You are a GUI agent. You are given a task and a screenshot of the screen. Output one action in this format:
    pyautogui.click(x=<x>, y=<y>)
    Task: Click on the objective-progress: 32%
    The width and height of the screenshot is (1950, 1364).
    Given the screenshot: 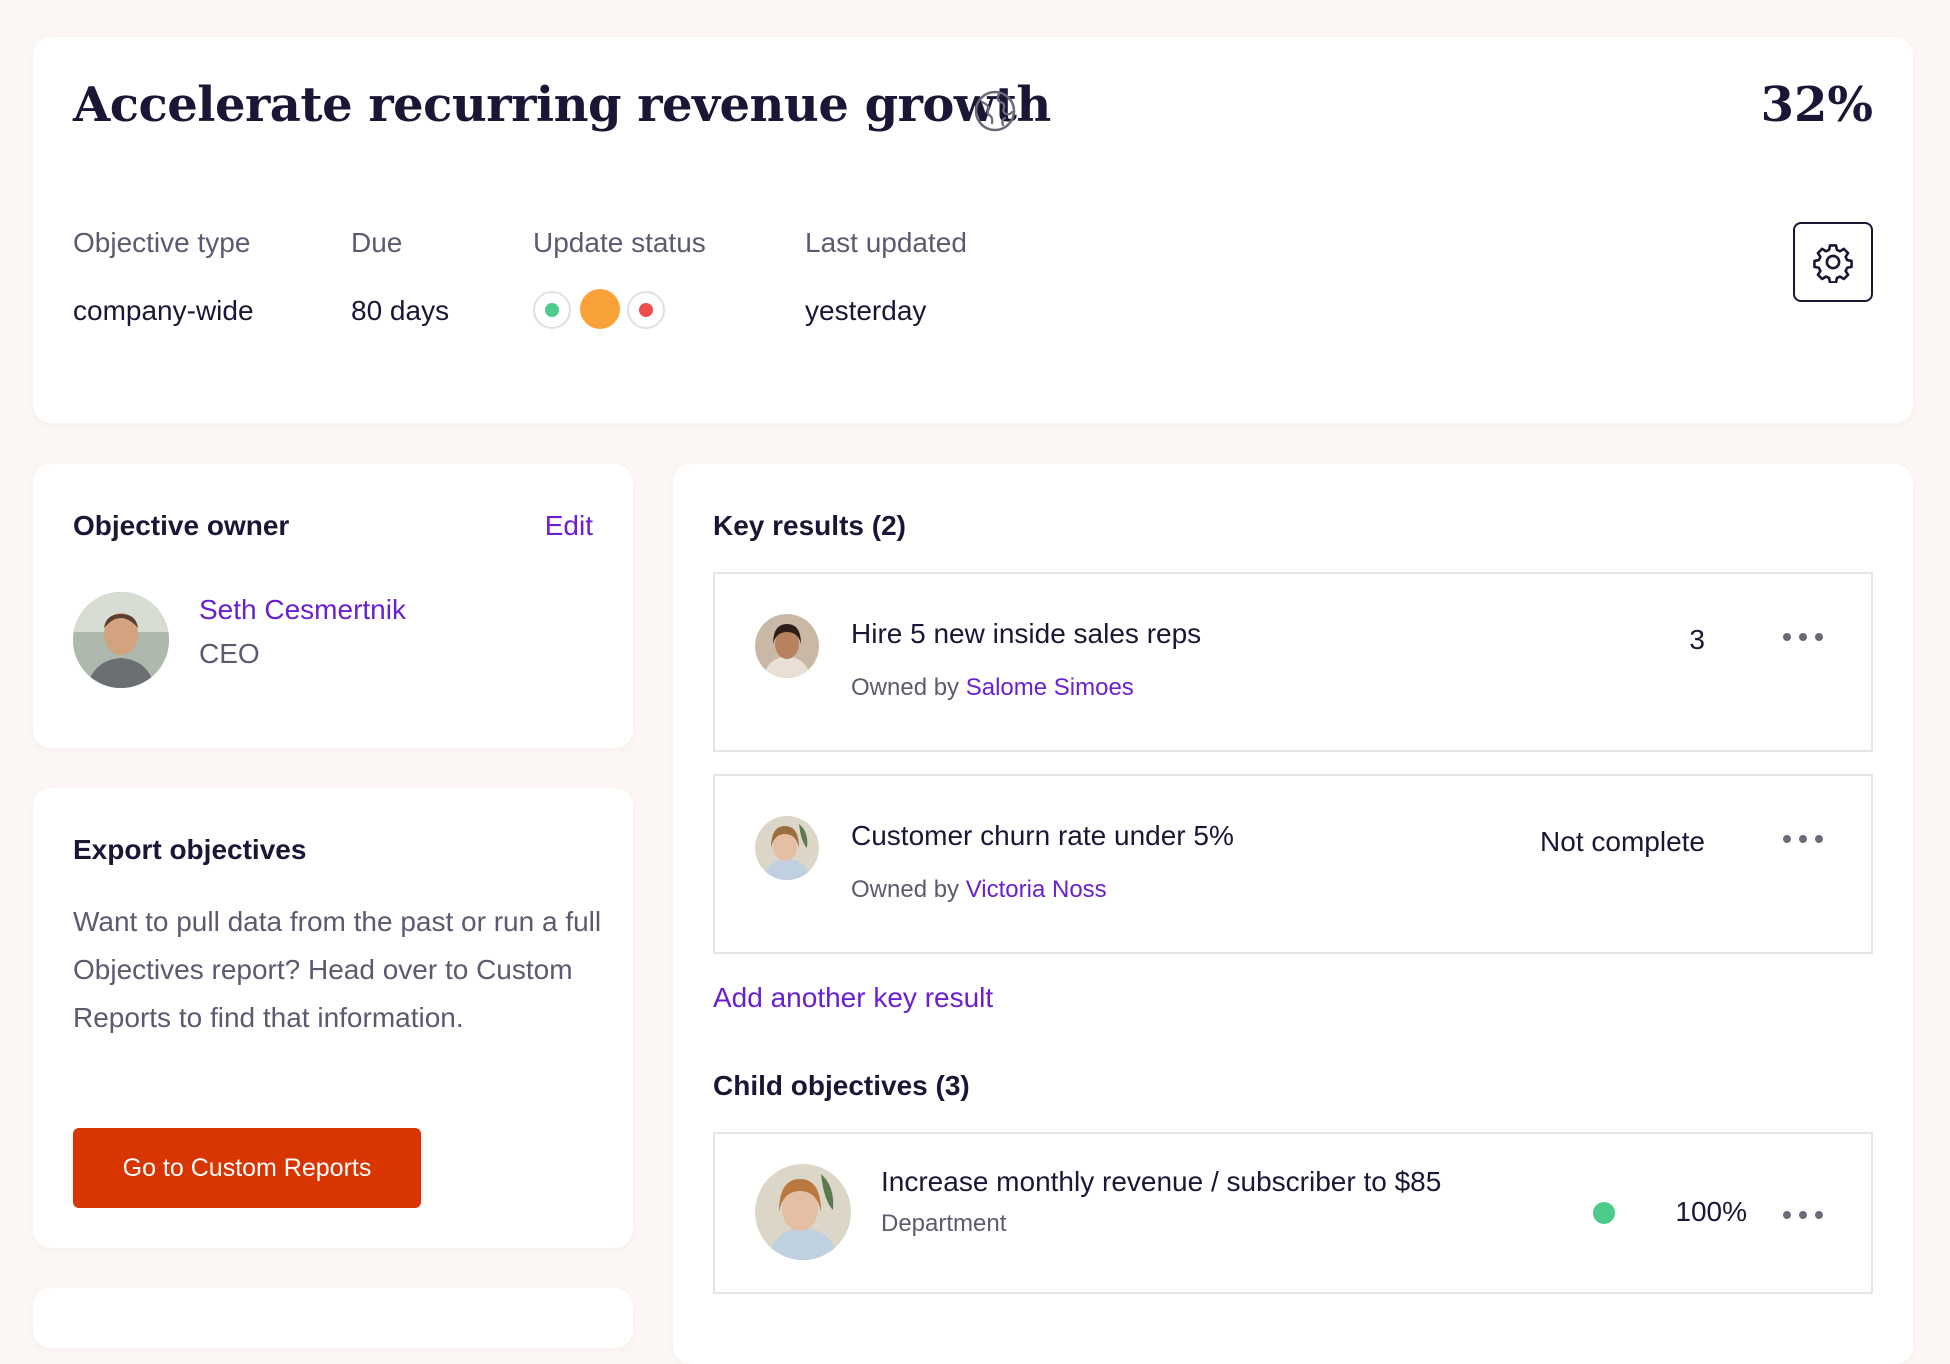 What is the action you would take?
    pyautogui.click(x=1816, y=105)
    